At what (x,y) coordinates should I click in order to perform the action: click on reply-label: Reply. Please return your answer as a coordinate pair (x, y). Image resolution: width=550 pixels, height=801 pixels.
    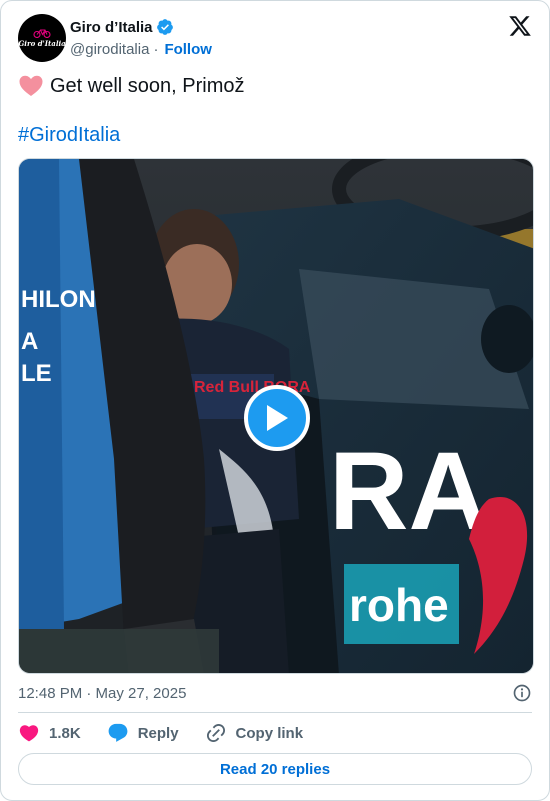
    Looking at the image, I should click on (158, 733).